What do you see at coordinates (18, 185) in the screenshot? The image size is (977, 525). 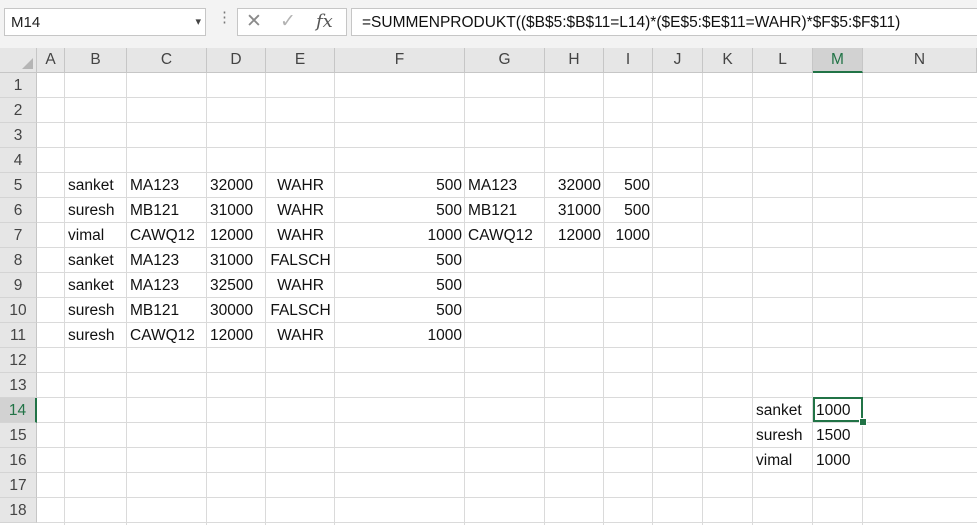 I see `row-header-5: 5` at bounding box center [18, 185].